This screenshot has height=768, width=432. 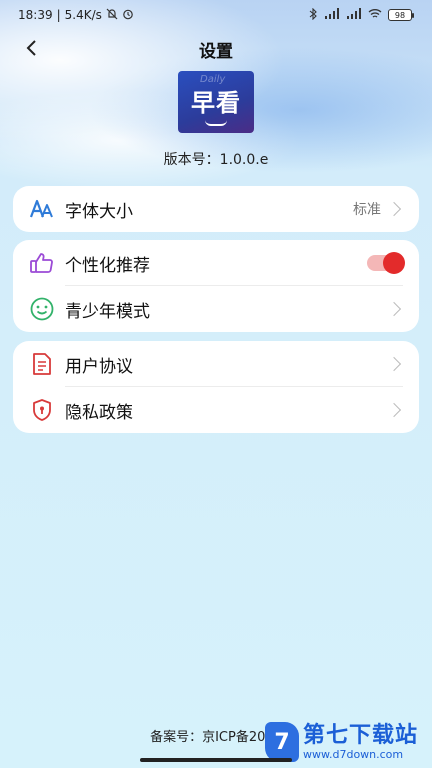 What do you see at coordinates (216, 364) in the screenshot?
I see `row-user-agreement: 用户协议` at bounding box center [216, 364].